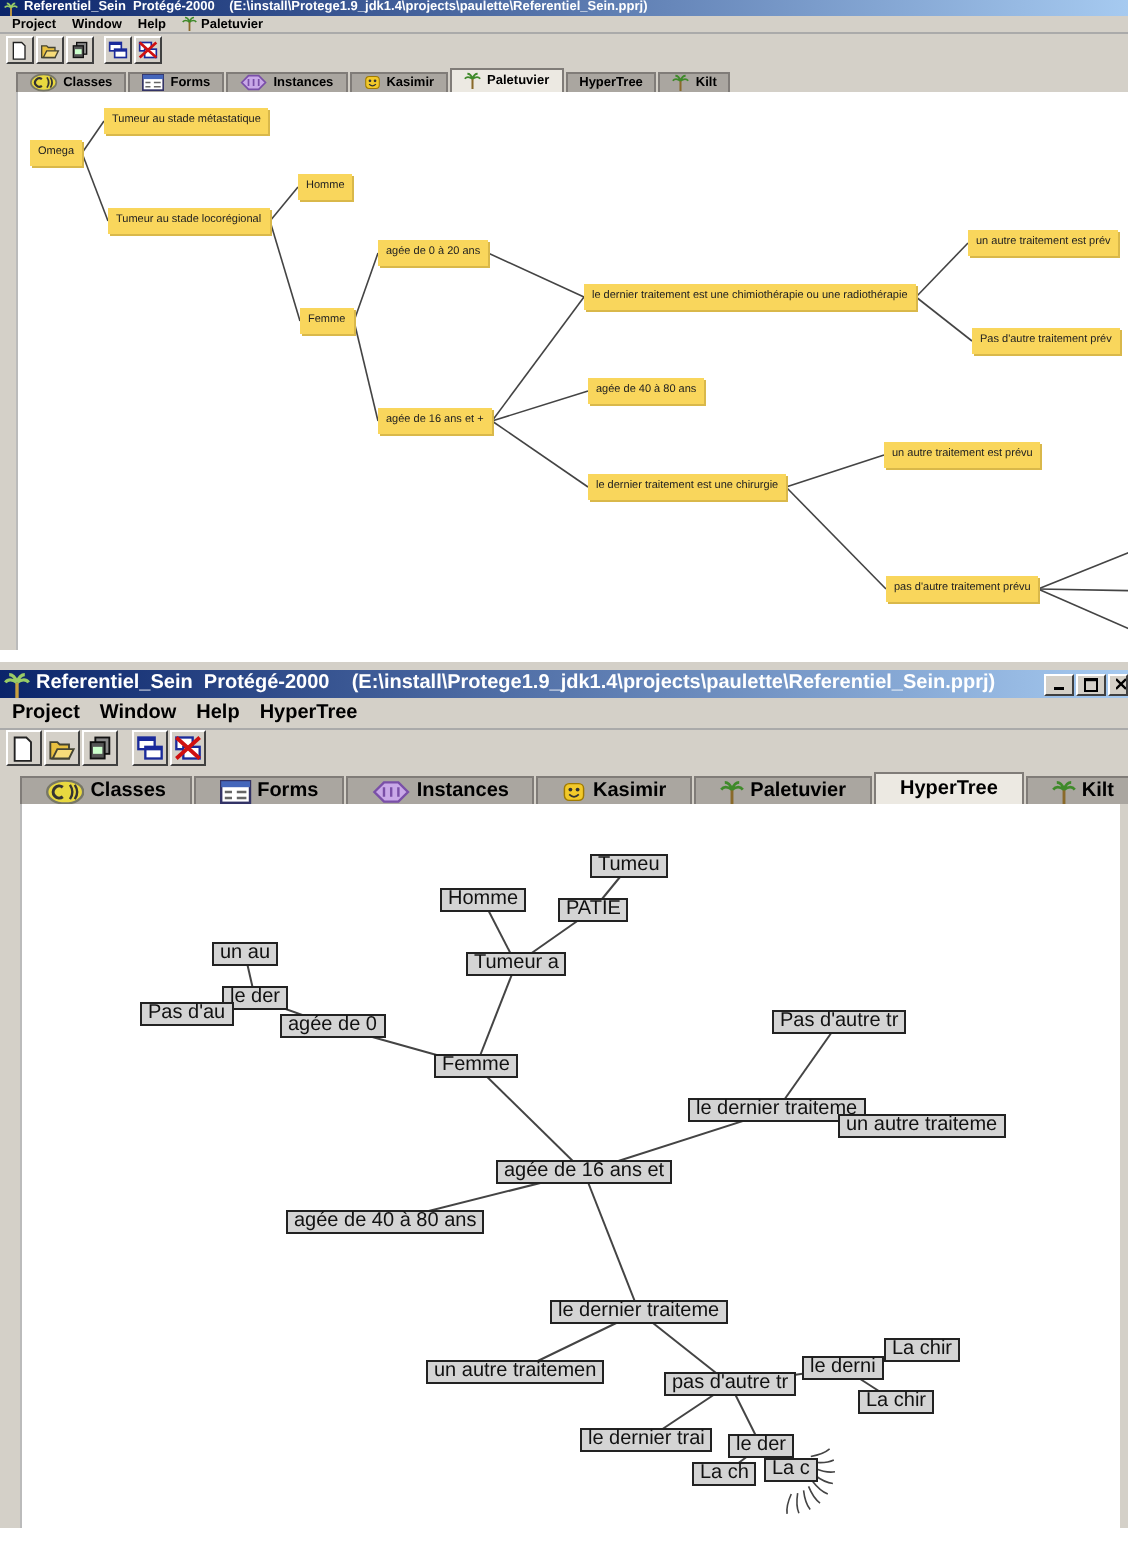 The image size is (1128, 1542). What do you see at coordinates (218, 713) in the screenshot?
I see `menu-item: Help` at bounding box center [218, 713].